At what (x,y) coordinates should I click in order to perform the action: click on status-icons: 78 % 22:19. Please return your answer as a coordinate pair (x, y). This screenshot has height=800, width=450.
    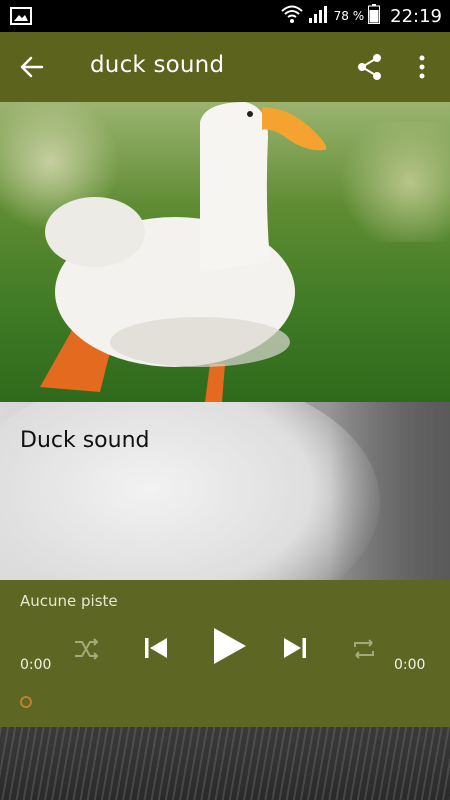
    Looking at the image, I should click on (361, 16).